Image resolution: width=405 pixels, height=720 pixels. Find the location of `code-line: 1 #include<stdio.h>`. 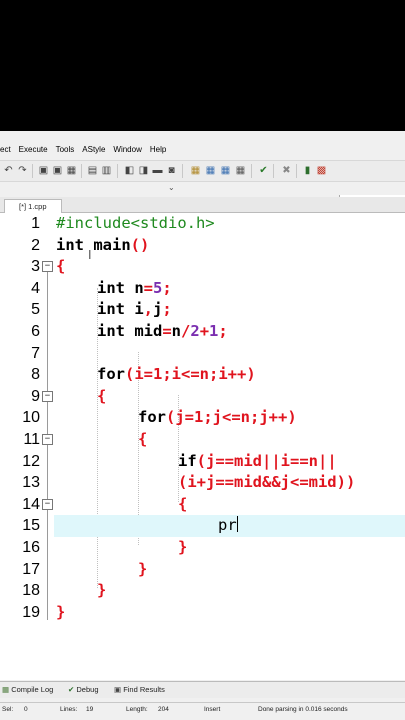

code-line: 1 #include<stdio.h> is located at coordinates (202, 224).